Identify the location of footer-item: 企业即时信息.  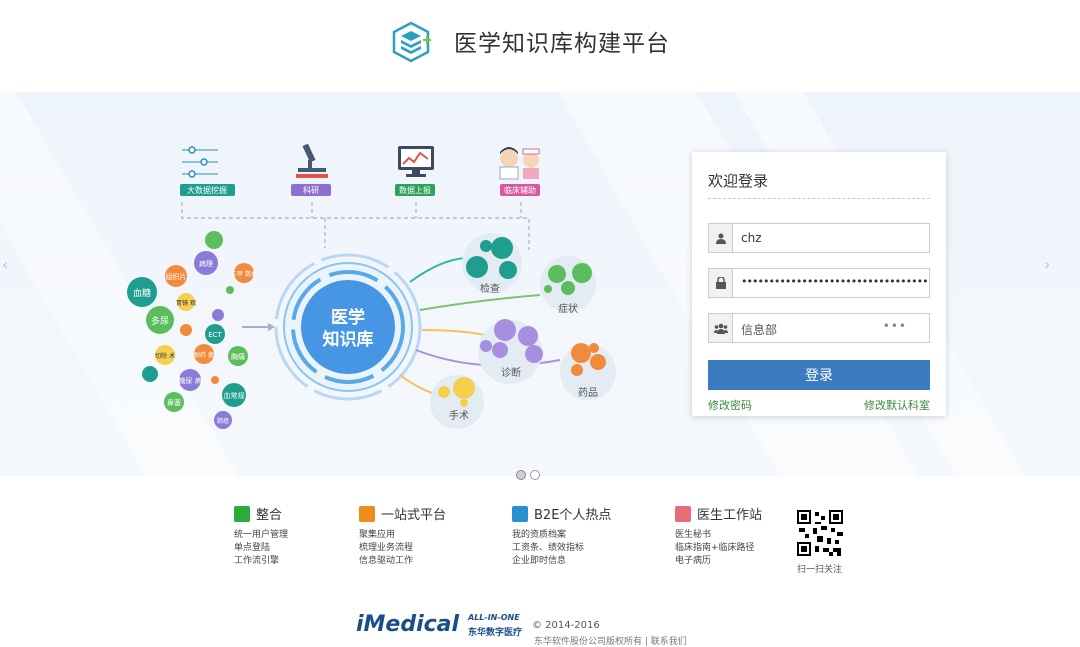
(539, 561).